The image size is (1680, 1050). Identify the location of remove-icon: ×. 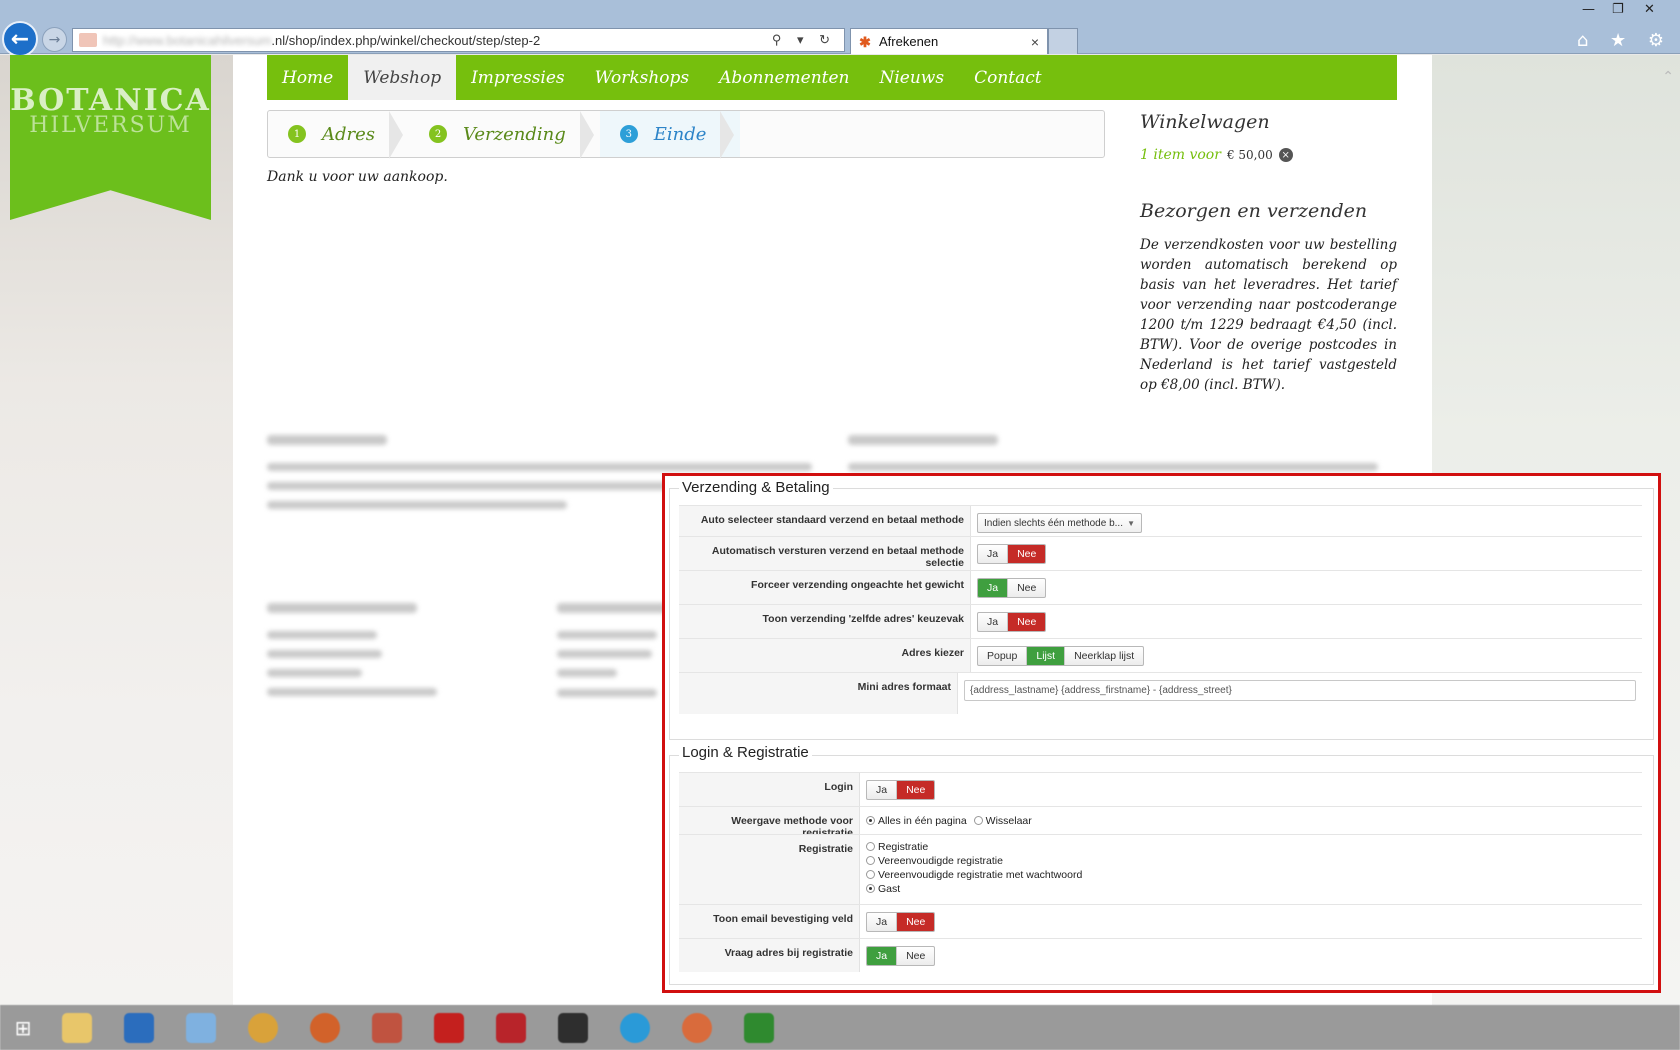
(1285, 155).